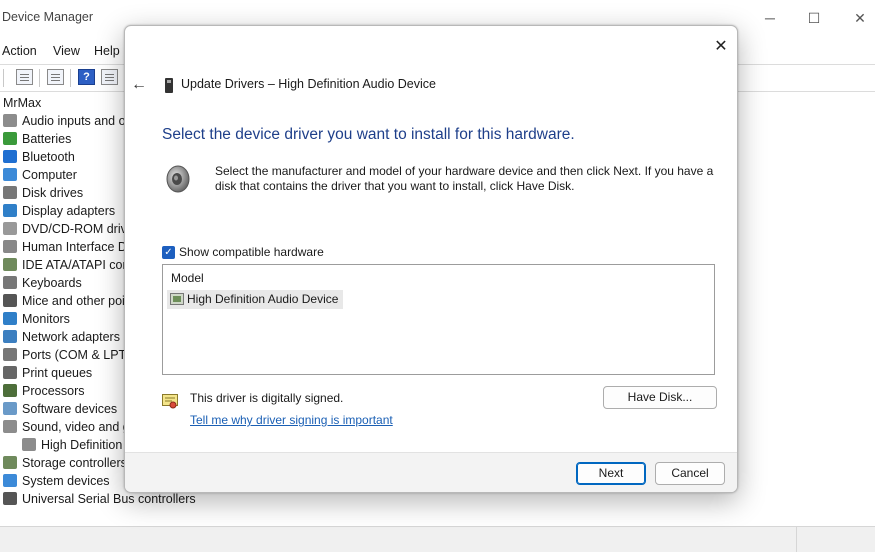  What do you see at coordinates (263, 299) in the screenshot?
I see `model-list-item-label: High Definition Audio Device` at bounding box center [263, 299].